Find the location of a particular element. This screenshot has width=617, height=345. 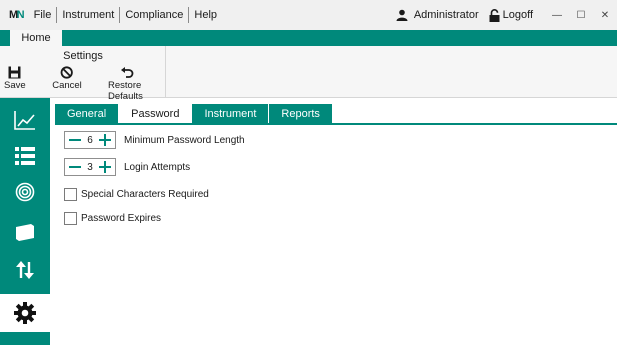

lock-icon is located at coordinates (494, 15).